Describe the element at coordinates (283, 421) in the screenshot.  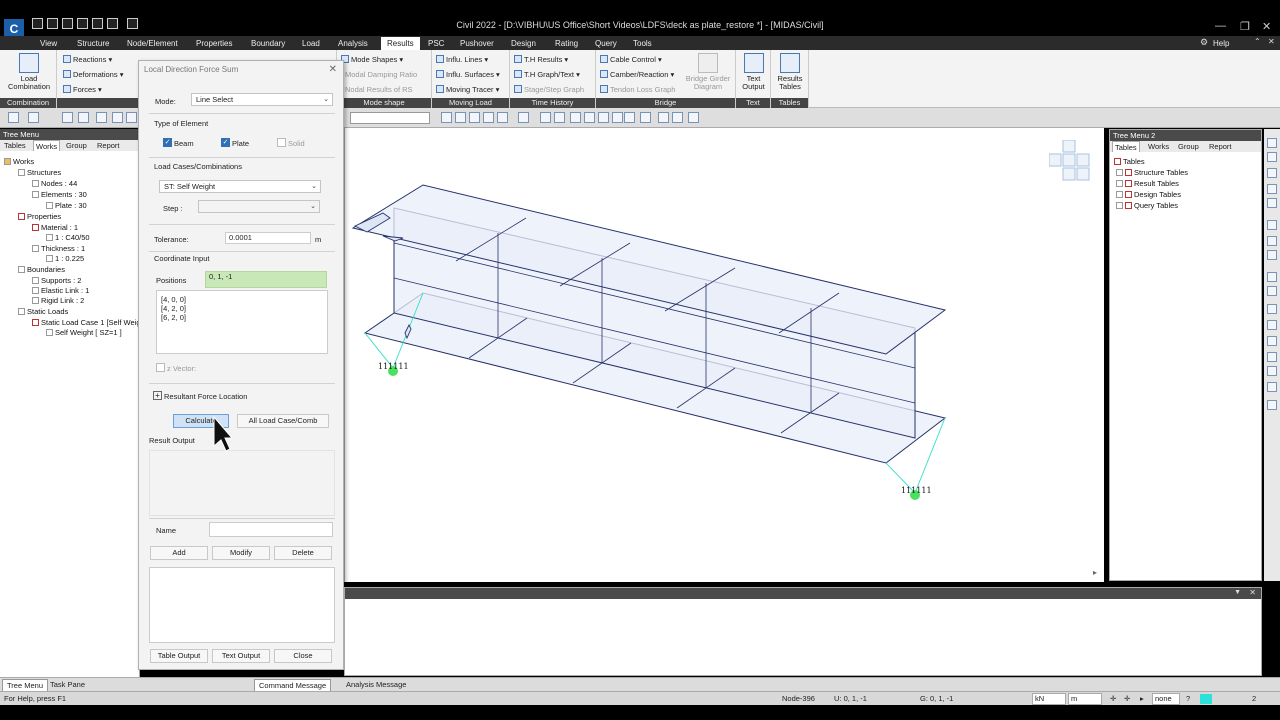
I see `all-load-case-button: All Load Case/Comb` at that location.